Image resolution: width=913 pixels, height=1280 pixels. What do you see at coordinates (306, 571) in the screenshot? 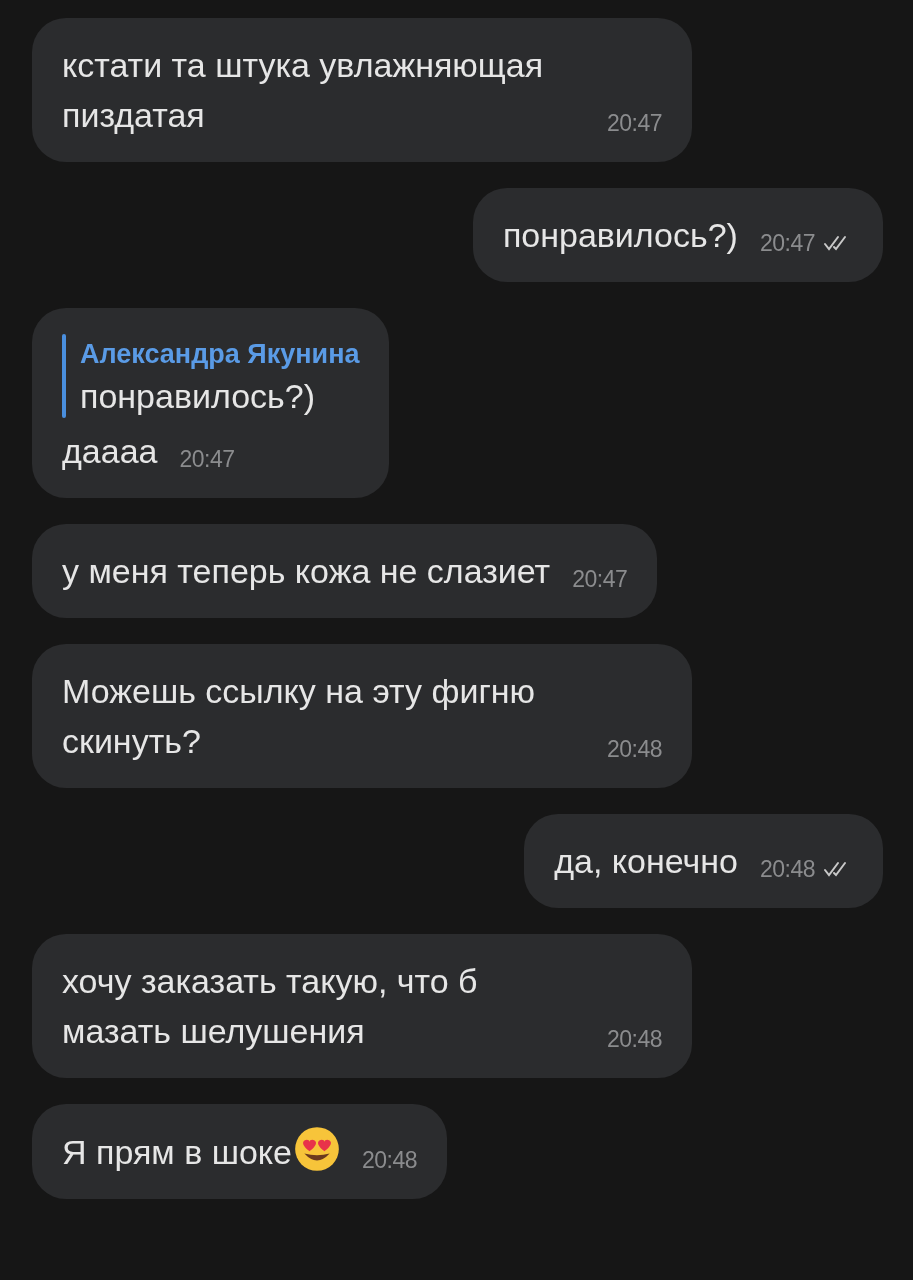
I see `message-text: у меня теперь кожа не слазиет` at bounding box center [306, 571].